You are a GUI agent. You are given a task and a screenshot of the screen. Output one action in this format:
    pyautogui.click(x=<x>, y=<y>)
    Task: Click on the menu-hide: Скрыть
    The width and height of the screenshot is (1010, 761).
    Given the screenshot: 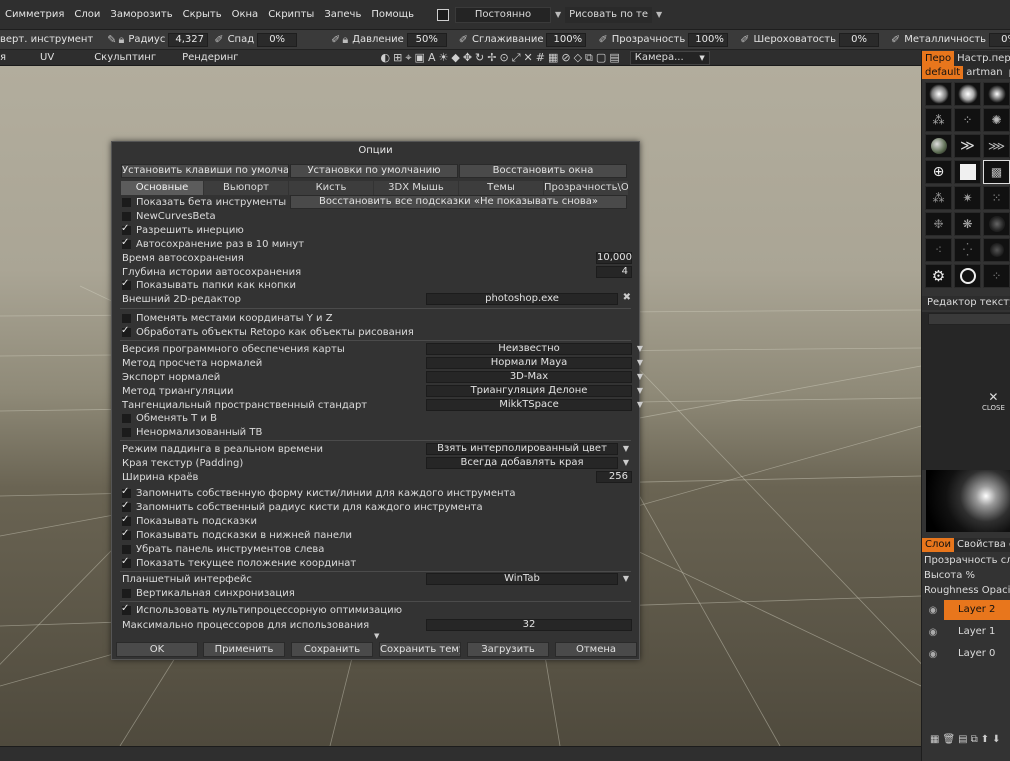 What is the action you would take?
    pyautogui.click(x=202, y=14)
    